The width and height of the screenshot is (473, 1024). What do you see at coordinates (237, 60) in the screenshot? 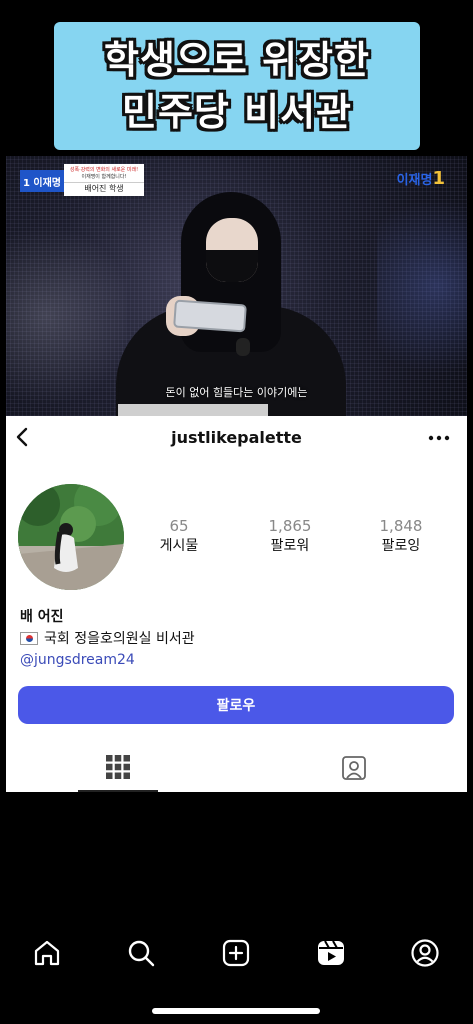
I see `banner-line-1: 학생으로 위장한` at bounding box center [237, 60].